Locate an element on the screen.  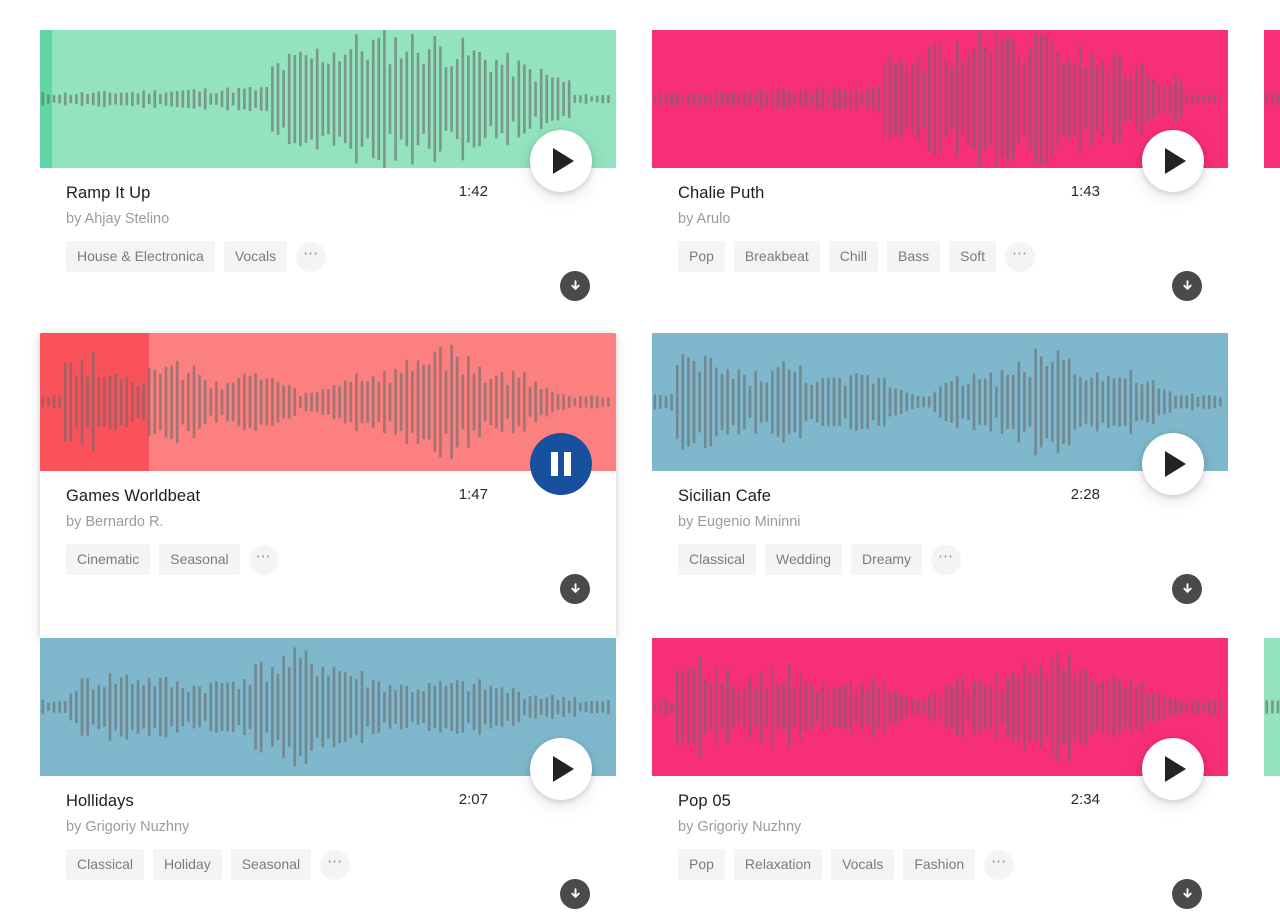
column-gutter is located at coordinates (634, 468).